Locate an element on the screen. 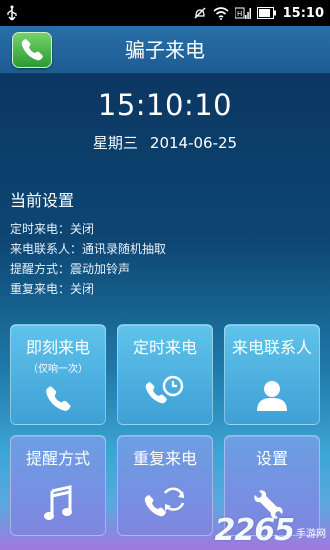 Image resolution: width=330 pixels, height=550 pixels. instant-call-button: 即刻来电 （仅响一次） is located at coordinates (58, 374).